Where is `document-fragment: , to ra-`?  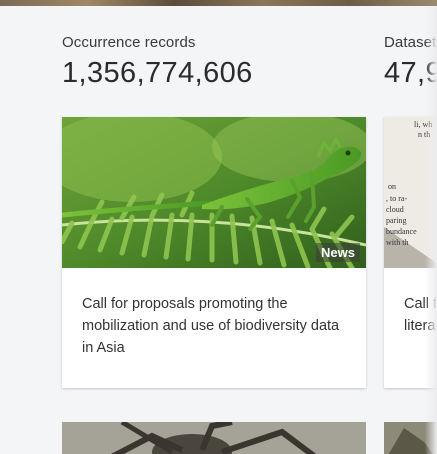
document-fragment: , to ra- is located at coordinates (396, 198).